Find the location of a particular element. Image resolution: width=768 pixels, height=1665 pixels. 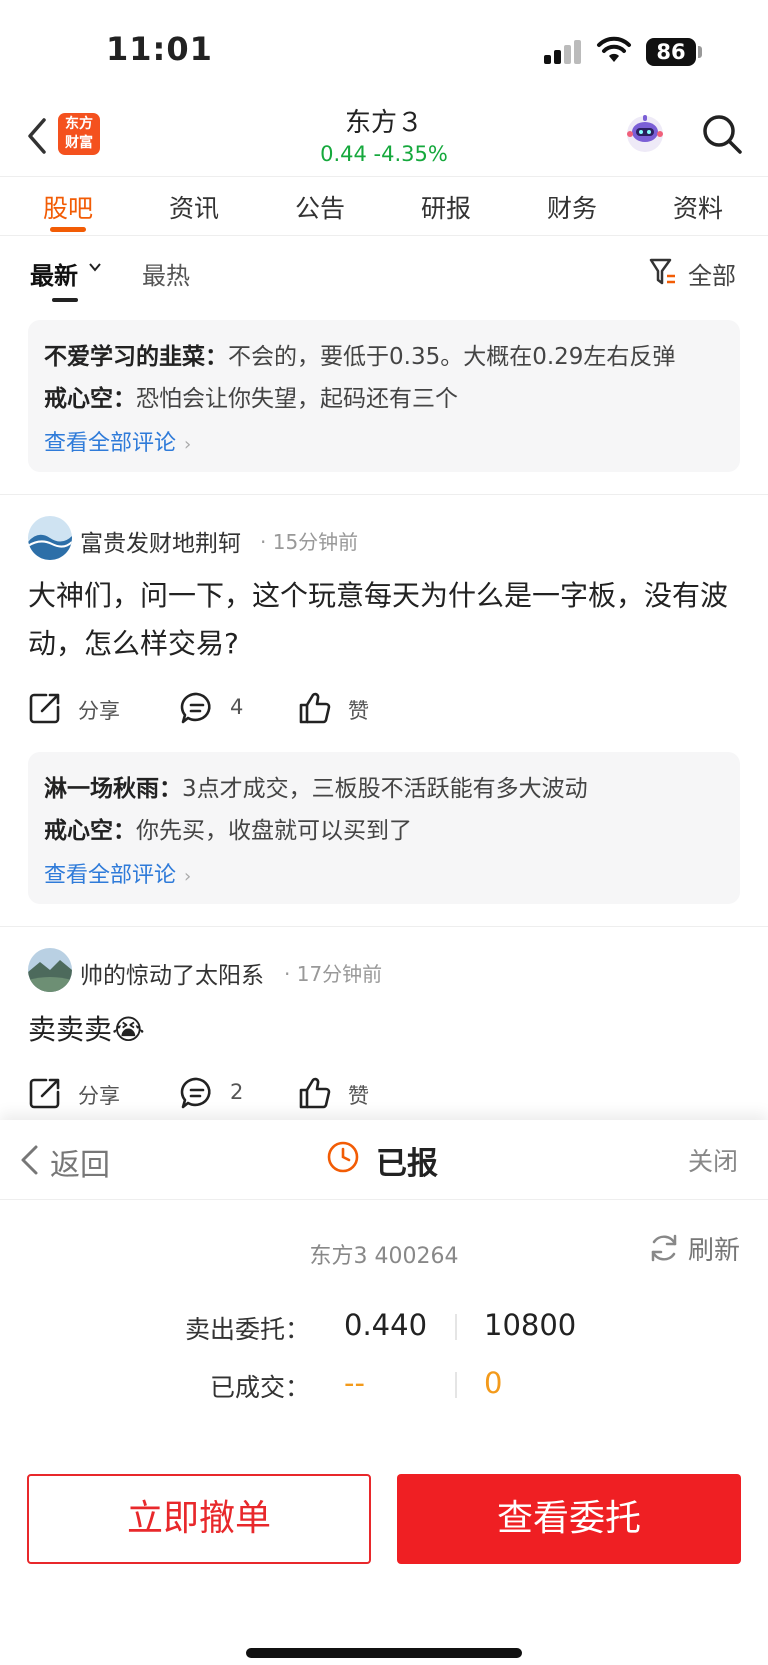

comment-button: 4 is located at coordinates (230, 709).